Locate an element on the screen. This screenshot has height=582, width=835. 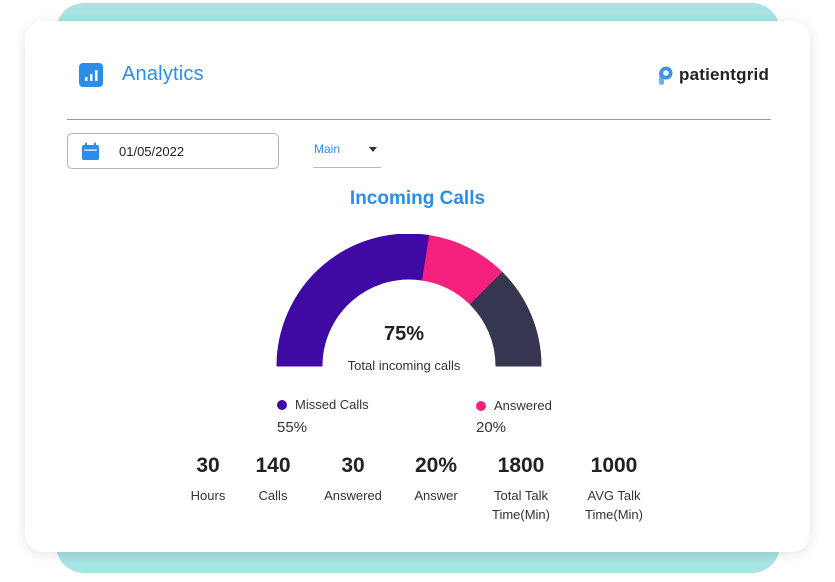
stat-avg-talk-time: 1000 AVG Talk Time(Min) is located at coordinates (614, 489).